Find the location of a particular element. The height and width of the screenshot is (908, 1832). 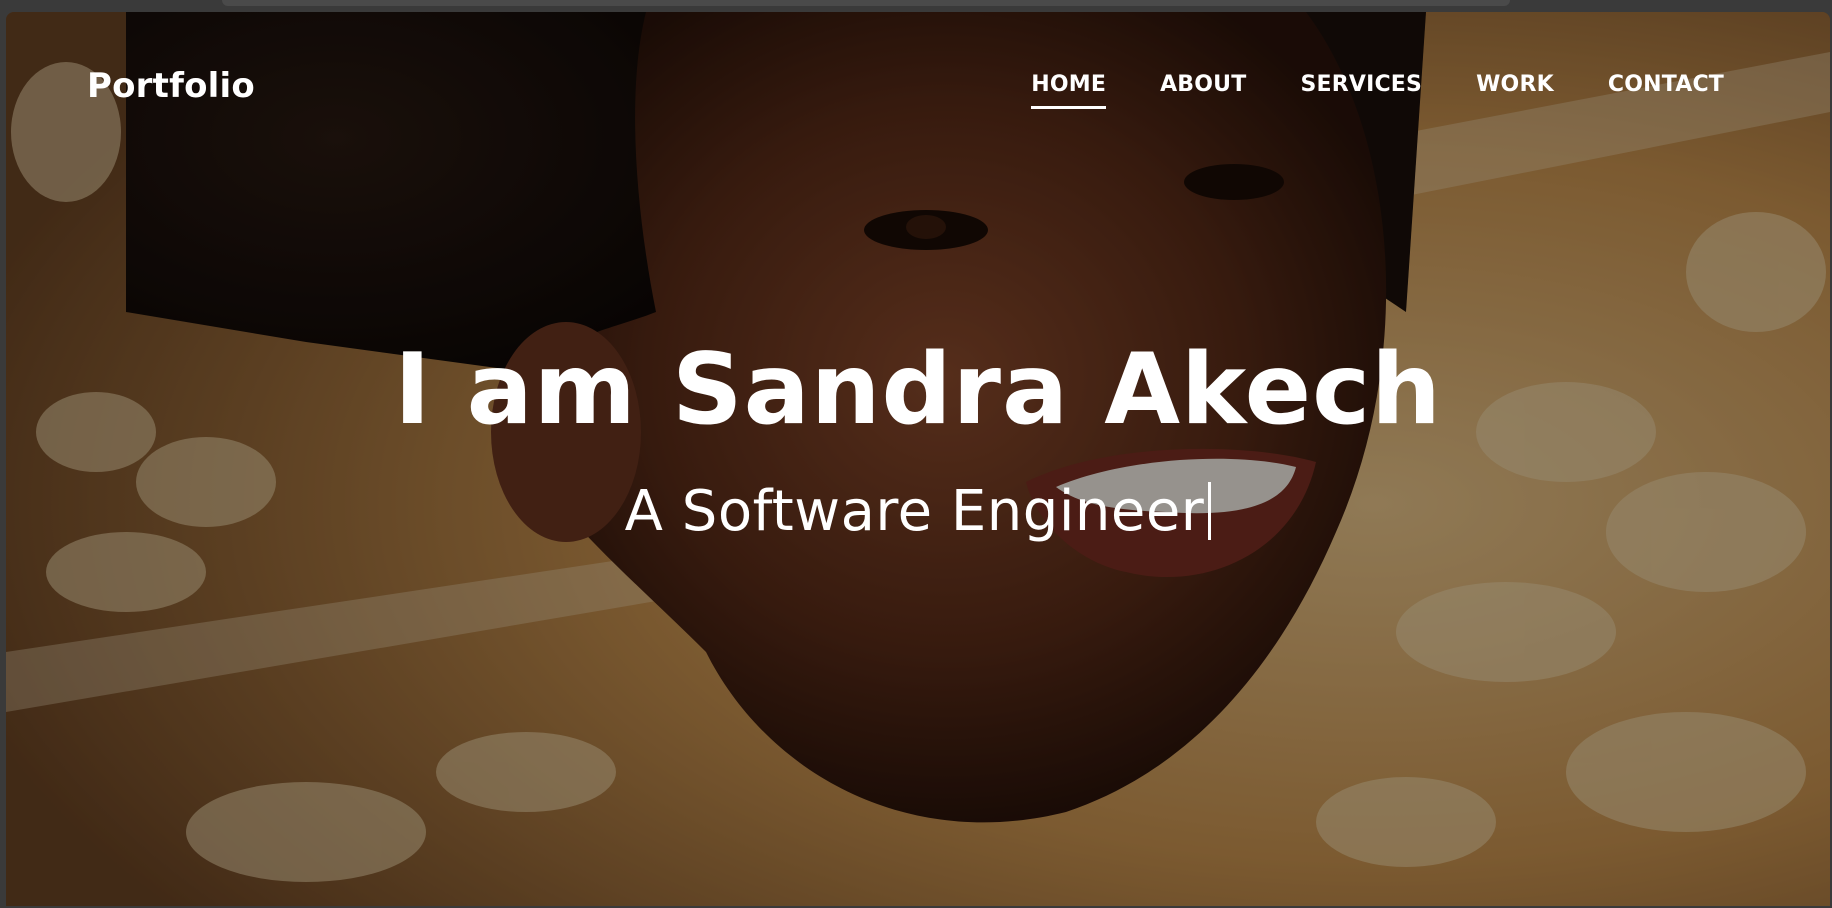

nav-link-about: ABOUT is located at coordinates (1203, 89).